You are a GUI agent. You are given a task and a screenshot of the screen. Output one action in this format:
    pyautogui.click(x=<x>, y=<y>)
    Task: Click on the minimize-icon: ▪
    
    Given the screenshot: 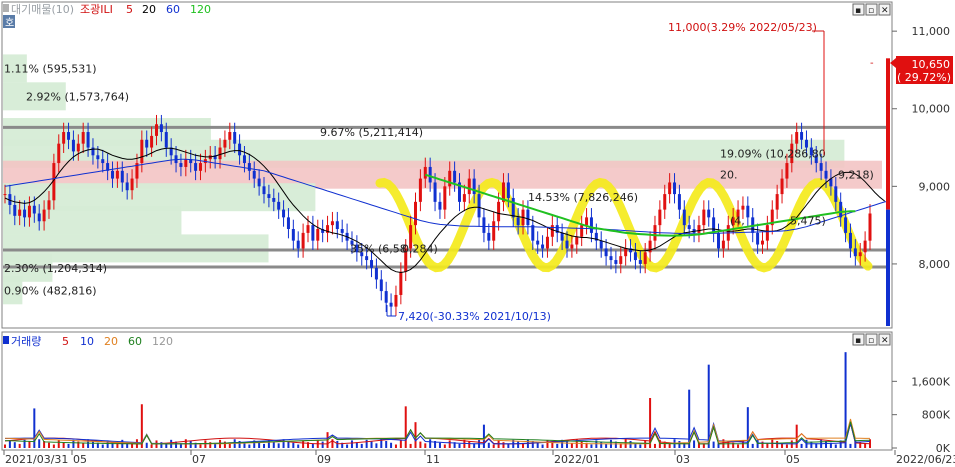 What is the action you would take?
    pyautogui.click(x=858, y=11)
    